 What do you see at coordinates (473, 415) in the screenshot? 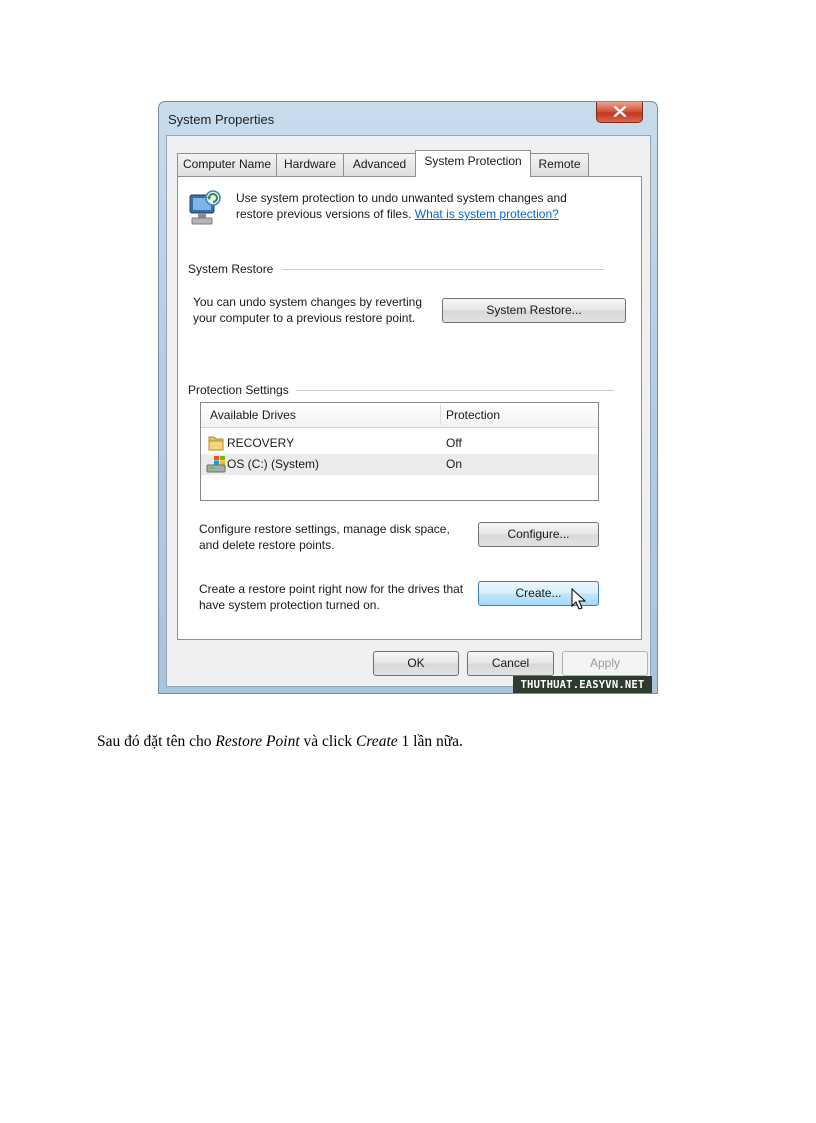
I see `column-protection: Protection` at bounding box center [473, 415].